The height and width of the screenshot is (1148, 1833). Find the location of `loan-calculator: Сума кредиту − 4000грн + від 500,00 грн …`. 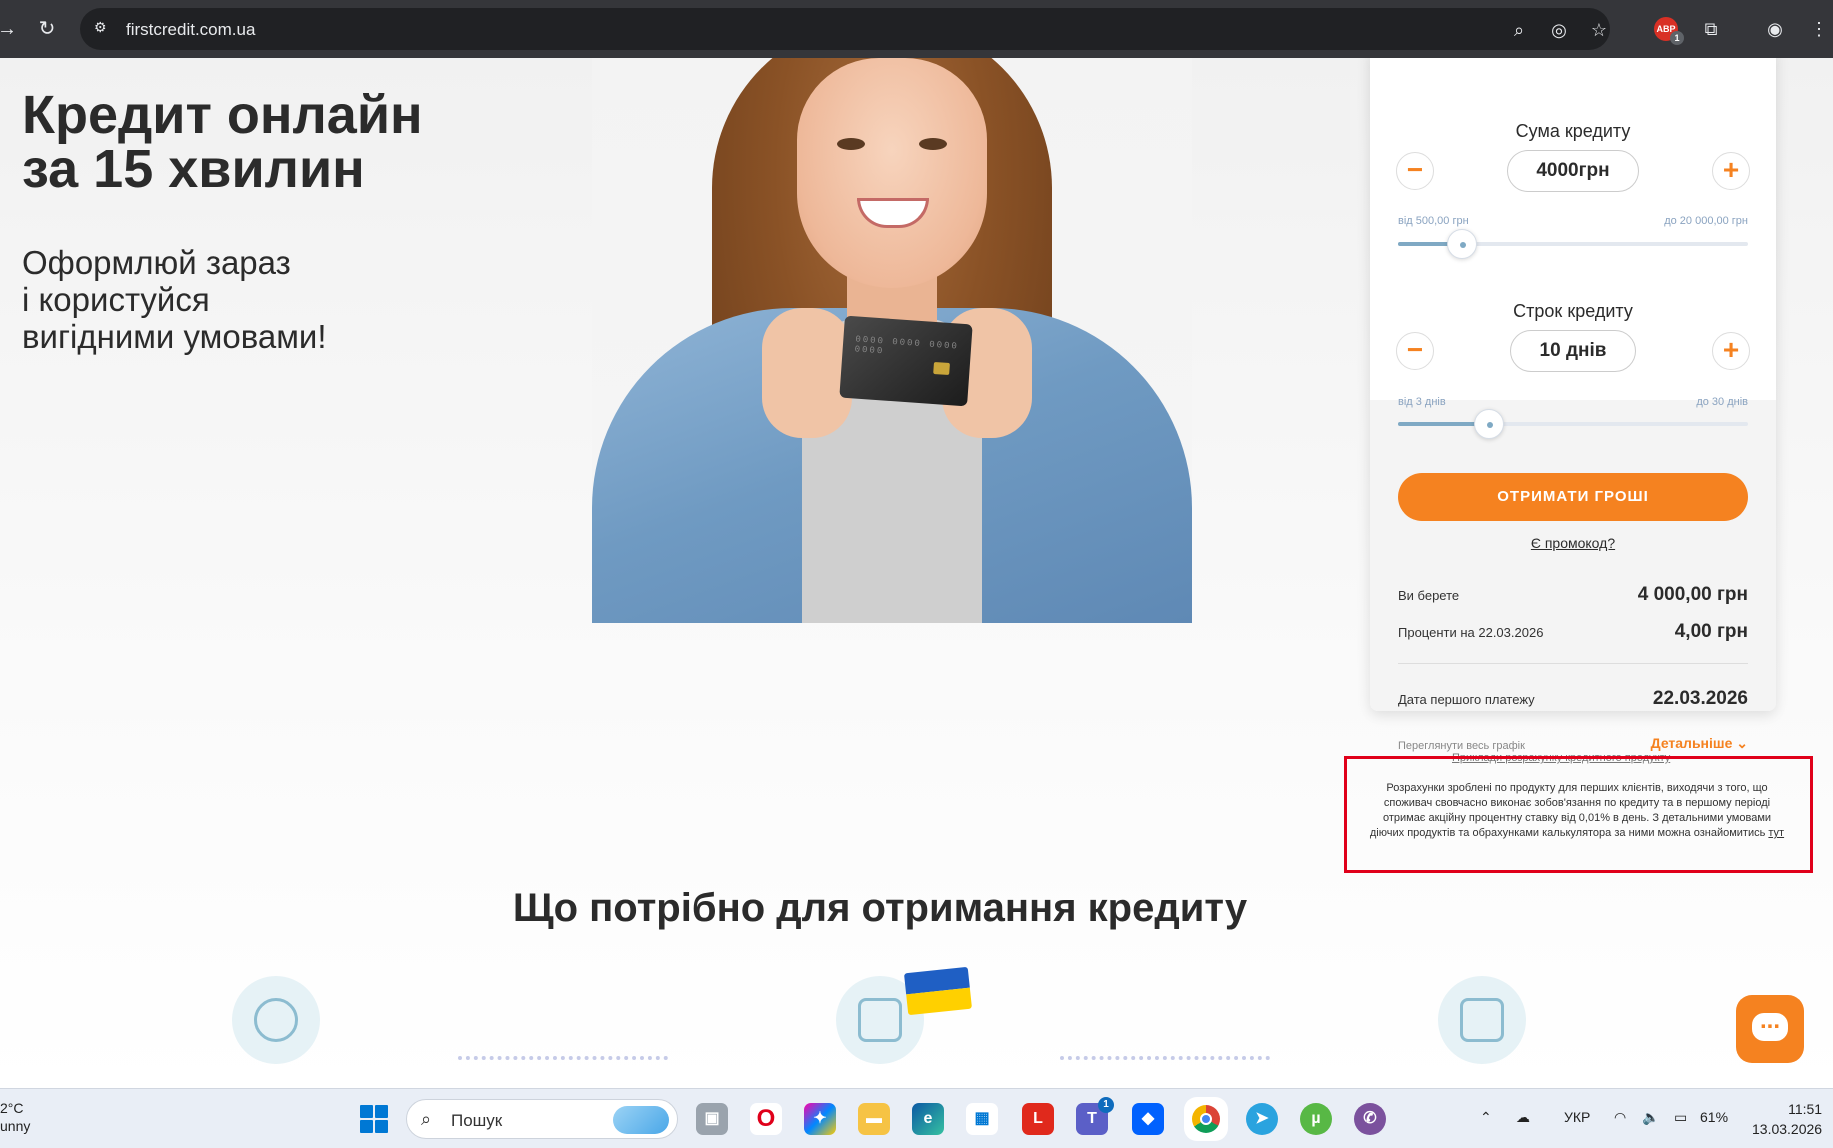

loan-calculator: Сума кредиту − 4000грн + від 500,00 грн … is located at coordinates (1573, 405).